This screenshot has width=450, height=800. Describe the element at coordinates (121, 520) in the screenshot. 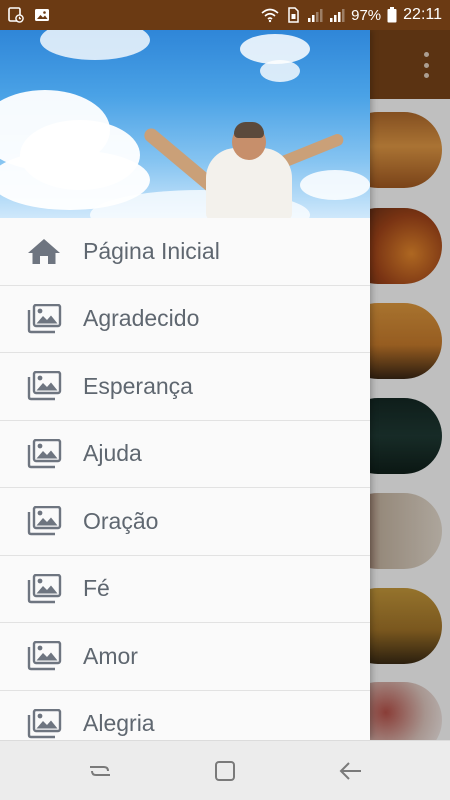

I see `menu-item-label: Oração` at that location.